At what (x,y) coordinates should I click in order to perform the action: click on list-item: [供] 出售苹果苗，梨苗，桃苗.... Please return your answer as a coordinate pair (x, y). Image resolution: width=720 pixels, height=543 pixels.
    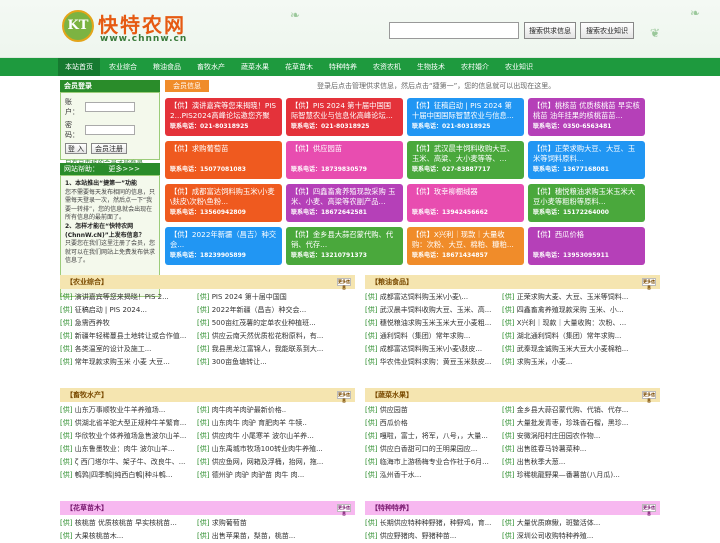
    Looking at the image, I should click on (264, 536).